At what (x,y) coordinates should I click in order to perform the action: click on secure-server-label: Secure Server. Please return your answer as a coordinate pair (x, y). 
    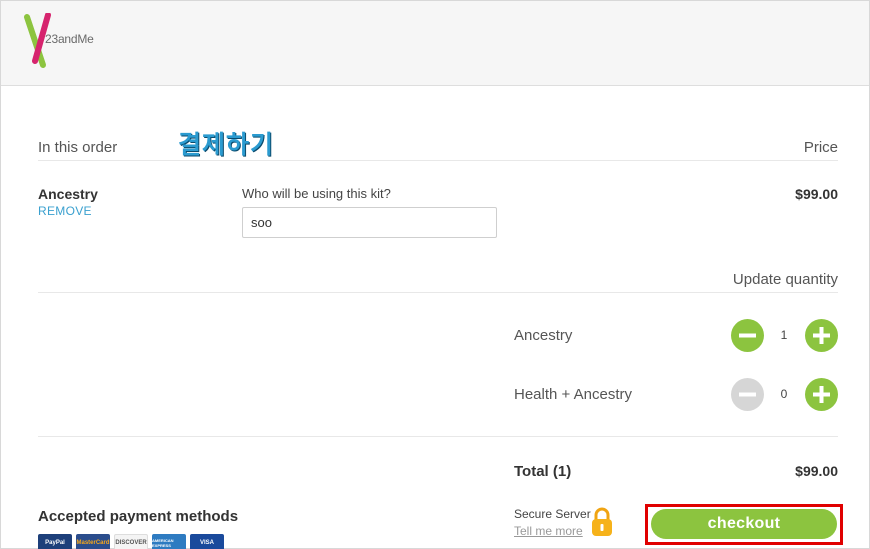
    Looking at the image, I should click on (552, 514).